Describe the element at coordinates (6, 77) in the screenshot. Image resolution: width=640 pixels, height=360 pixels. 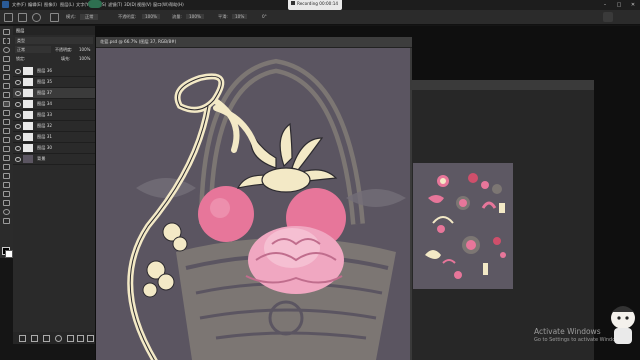
I see `frame-tool-icon` at that location.